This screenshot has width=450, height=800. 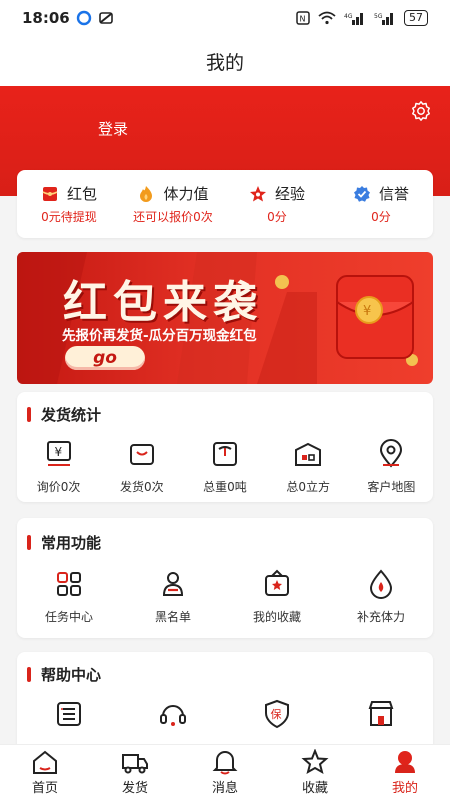 I want to click on signal-icon-1: 4G, so click(x=353, y=19).